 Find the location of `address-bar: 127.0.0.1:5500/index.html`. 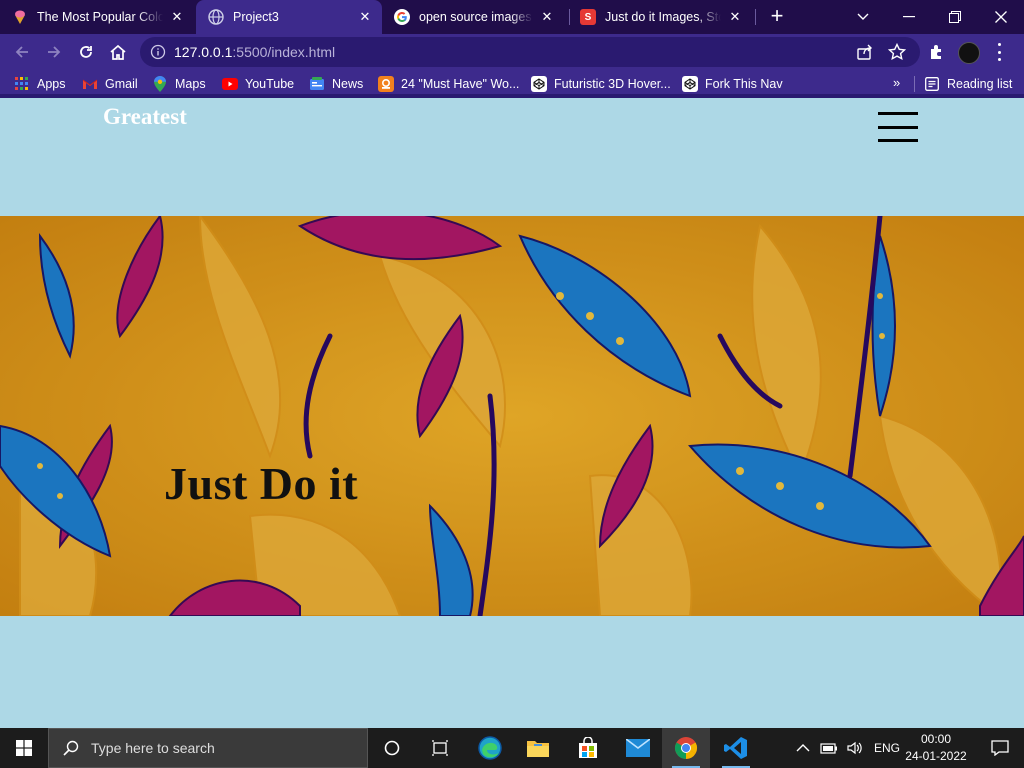

address-bar: 127.0.0.1:5500/index.html is located at coordinates (530, 52).